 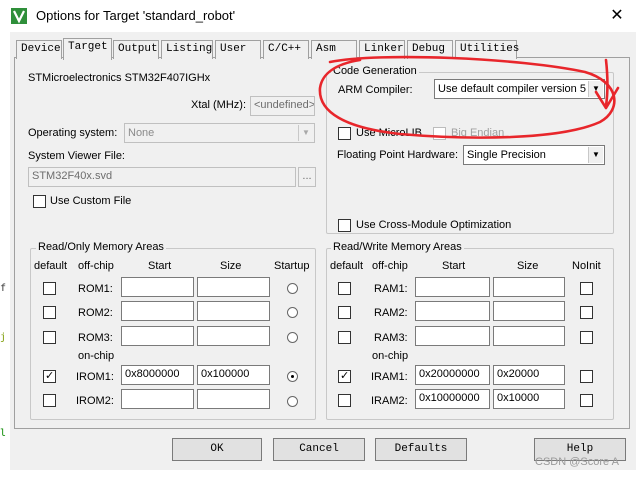 I want to click on rw-header-start: Start, so click(x=454, y=266).